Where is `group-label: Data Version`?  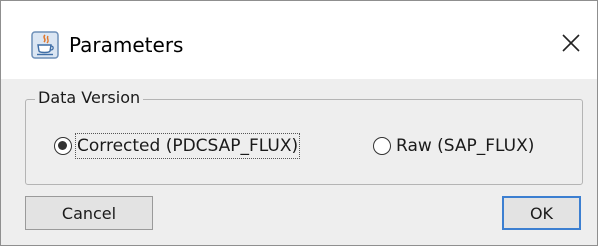
group-label: Data Version is located at coordinates (89, 98).